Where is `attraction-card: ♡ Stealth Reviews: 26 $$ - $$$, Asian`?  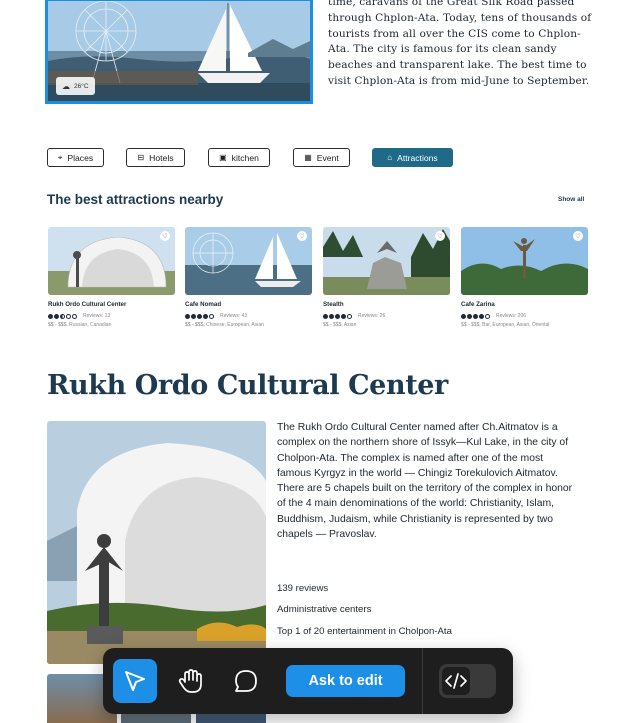
attraction-card: ♡ Stealth Reviews: 26 $$ - $$$, Asian is located at coordinates (386, 277).